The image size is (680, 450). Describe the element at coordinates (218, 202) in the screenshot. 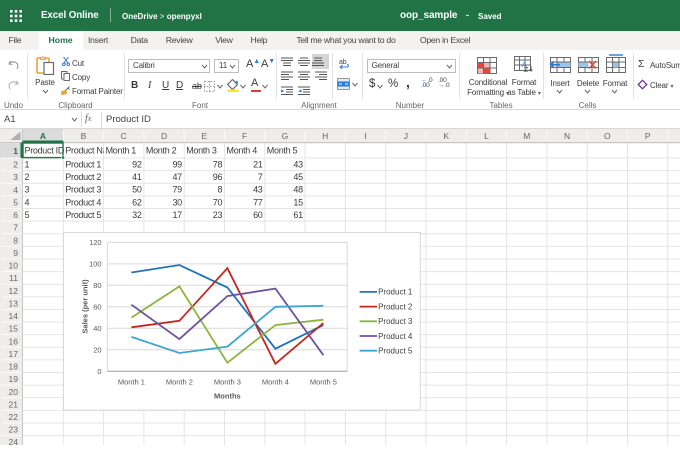

I see `svg-text: 70` at that location.